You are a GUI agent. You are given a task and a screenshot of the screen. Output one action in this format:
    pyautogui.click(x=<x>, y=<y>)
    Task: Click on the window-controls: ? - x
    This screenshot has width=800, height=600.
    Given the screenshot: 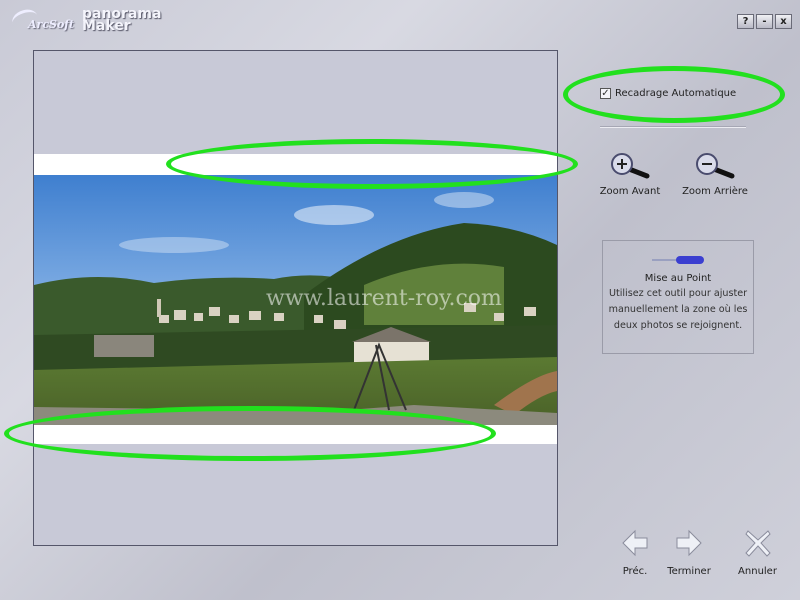 What is the action you would take?
    pyautogui.click(x=764, y=21)
    